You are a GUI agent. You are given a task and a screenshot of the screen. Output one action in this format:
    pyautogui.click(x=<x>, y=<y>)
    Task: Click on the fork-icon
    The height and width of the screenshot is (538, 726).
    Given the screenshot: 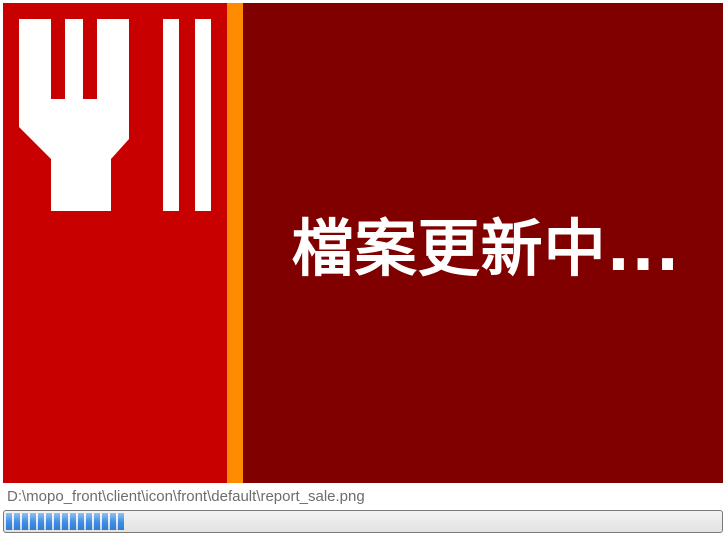 What is the action you would take?
    pyautogui.click(x=115, y=115)
    